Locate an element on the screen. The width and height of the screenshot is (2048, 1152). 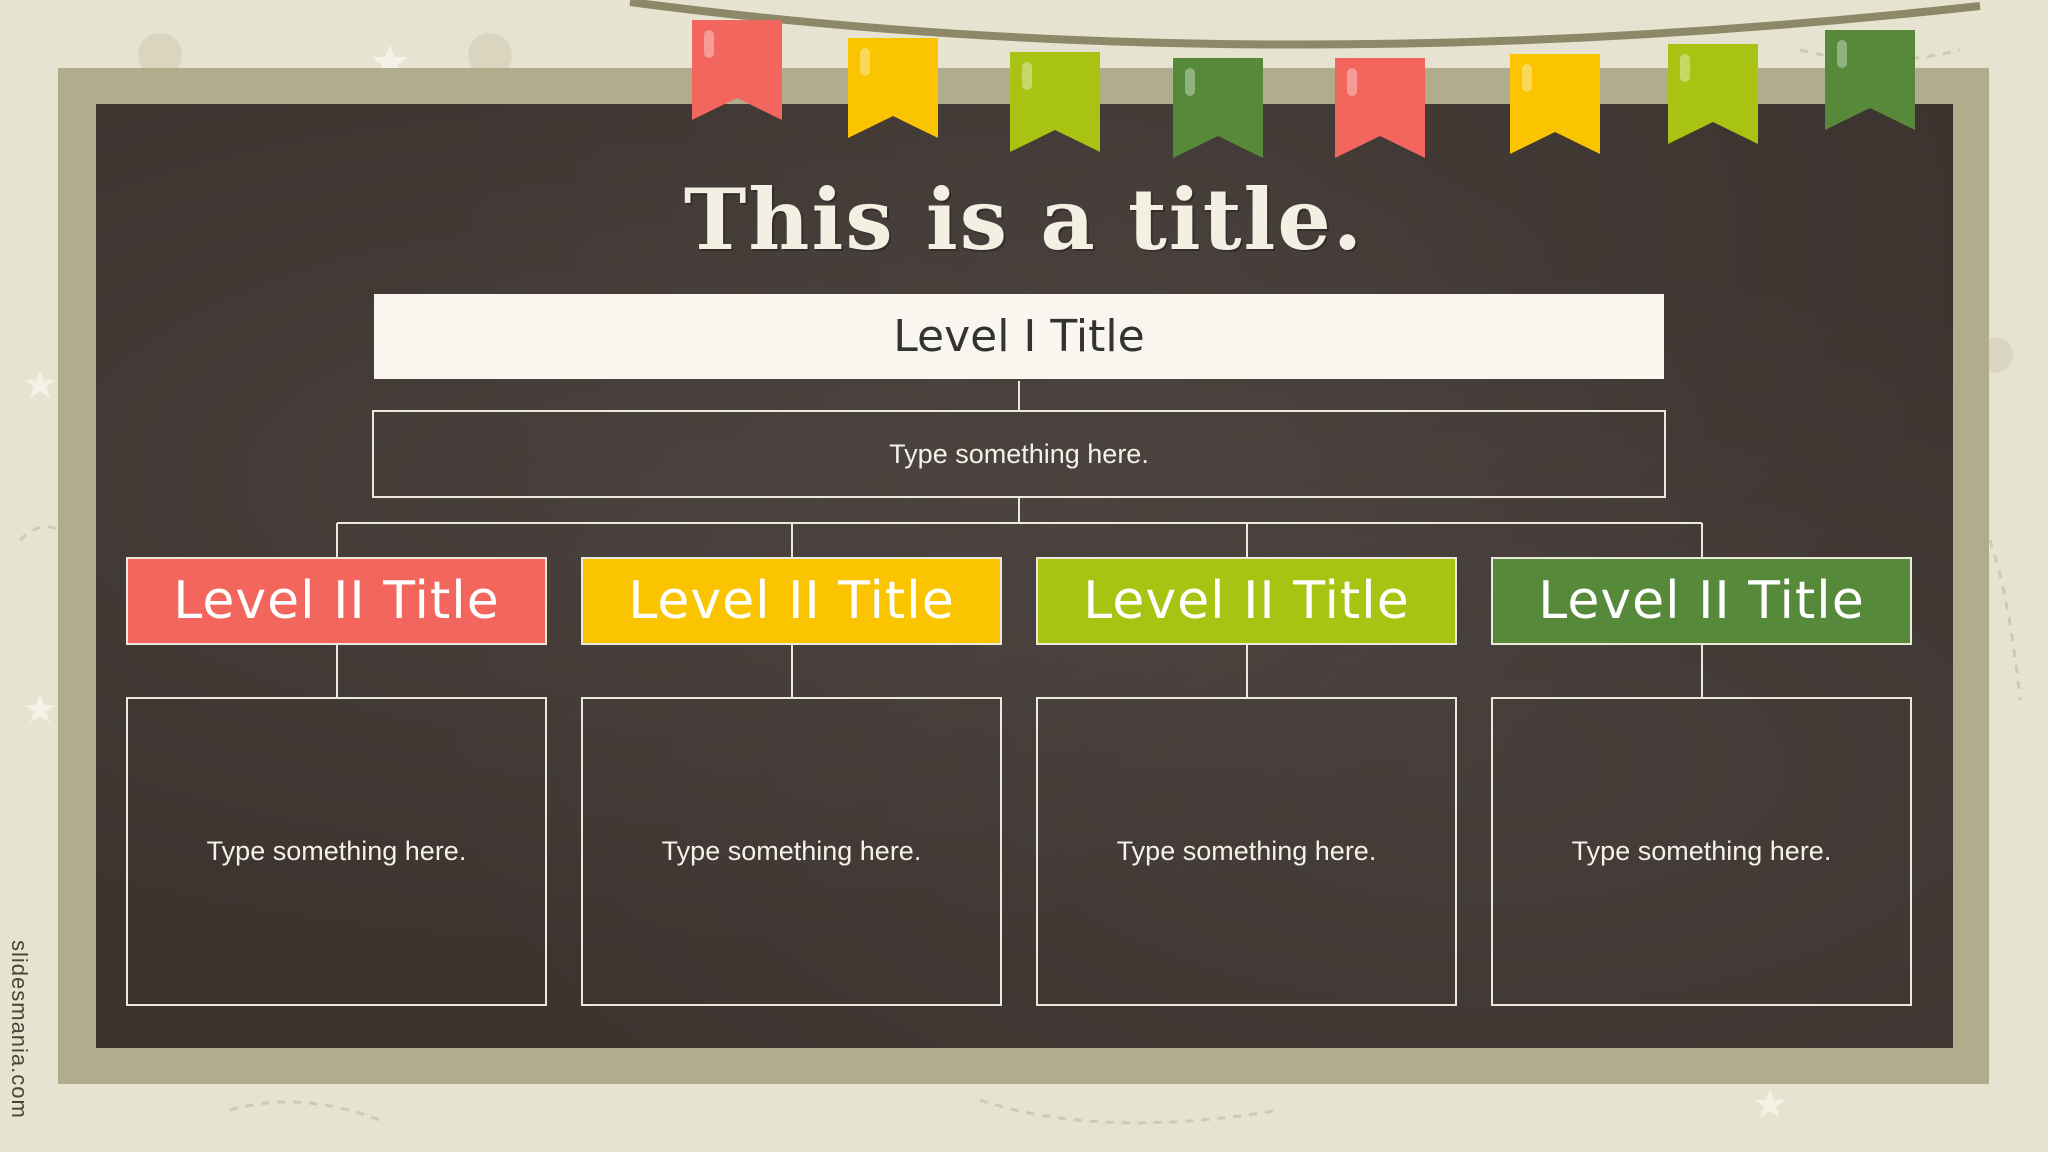
level2-title-box-1: Level II Title is located at coordinates (336, 601).